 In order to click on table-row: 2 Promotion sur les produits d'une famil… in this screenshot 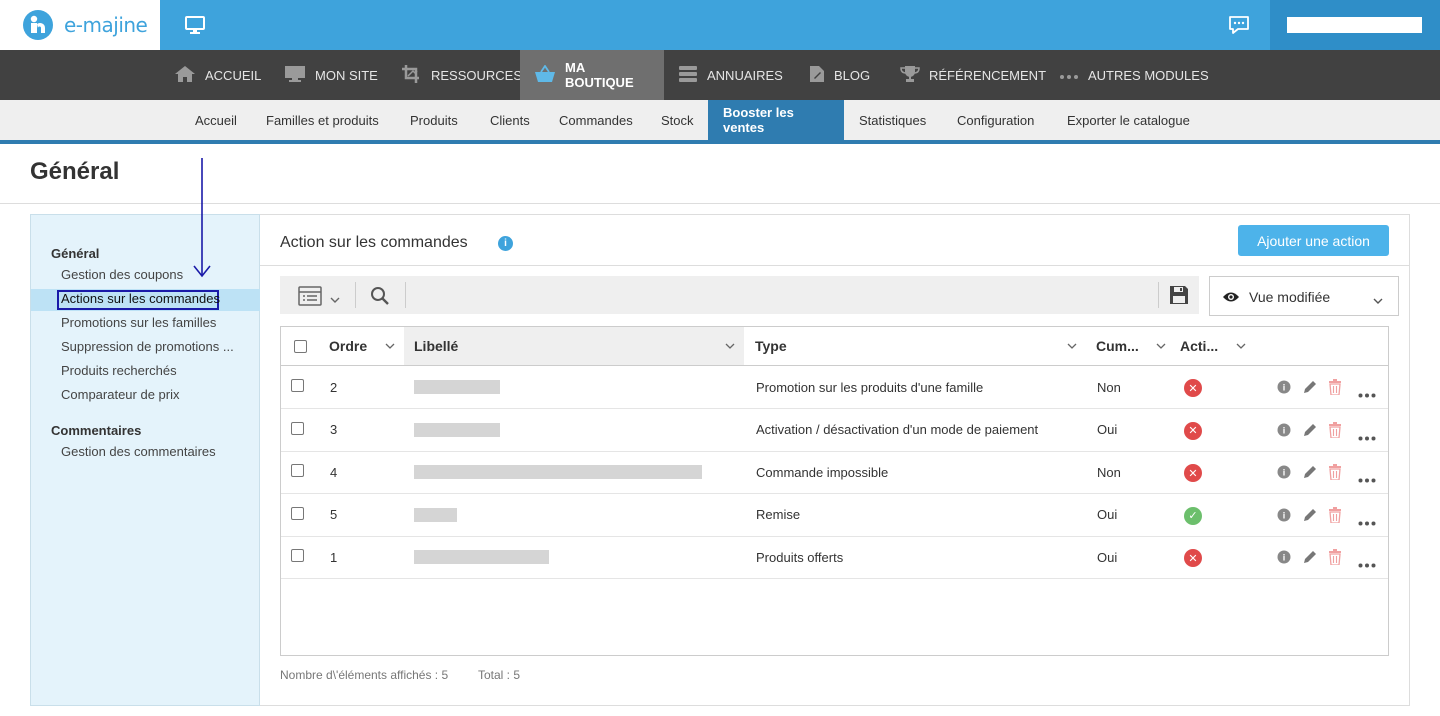, I will do `click(834, 387)`.